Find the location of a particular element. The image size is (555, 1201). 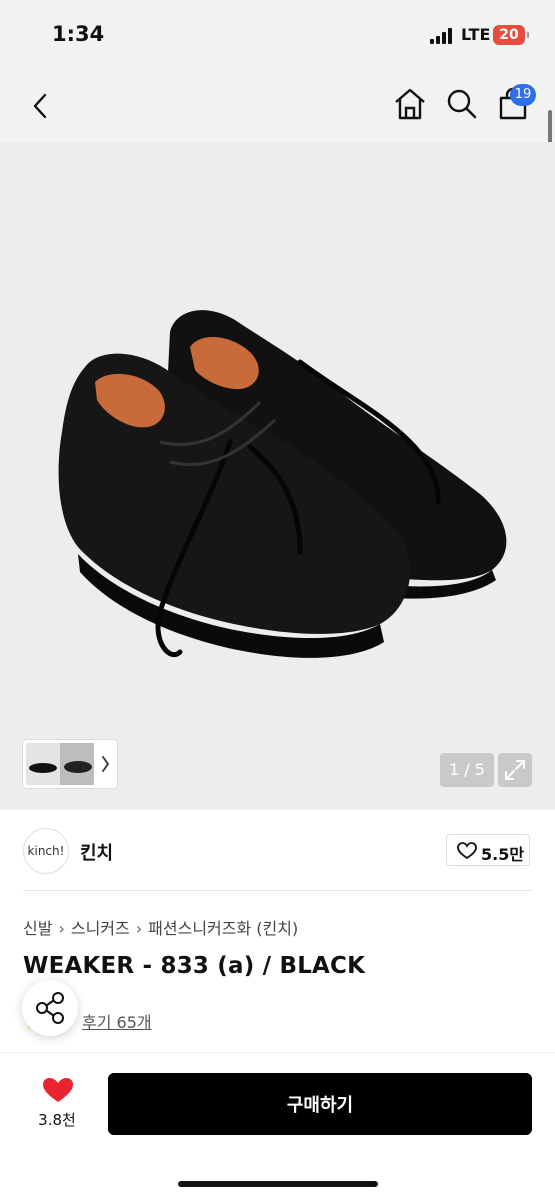

wishlist-count: 3.8천 is located at coordinates (57, 1120).